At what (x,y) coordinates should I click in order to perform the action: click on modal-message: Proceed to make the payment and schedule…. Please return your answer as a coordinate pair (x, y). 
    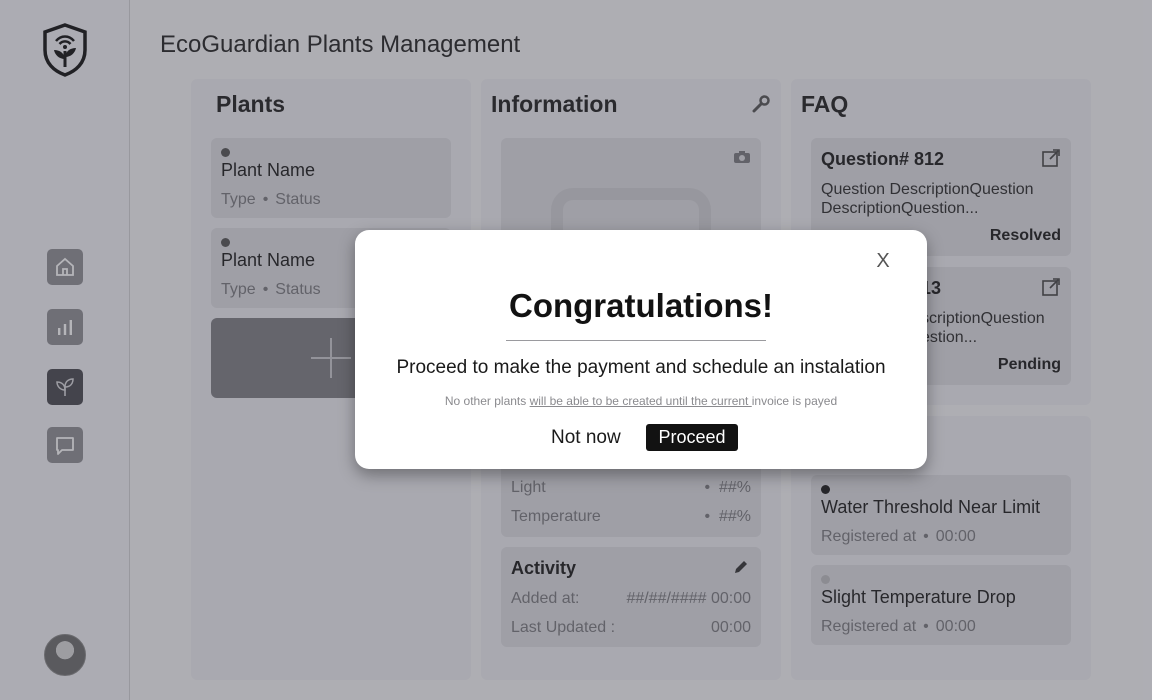
    Looking at the image, I should click on (641, 367).